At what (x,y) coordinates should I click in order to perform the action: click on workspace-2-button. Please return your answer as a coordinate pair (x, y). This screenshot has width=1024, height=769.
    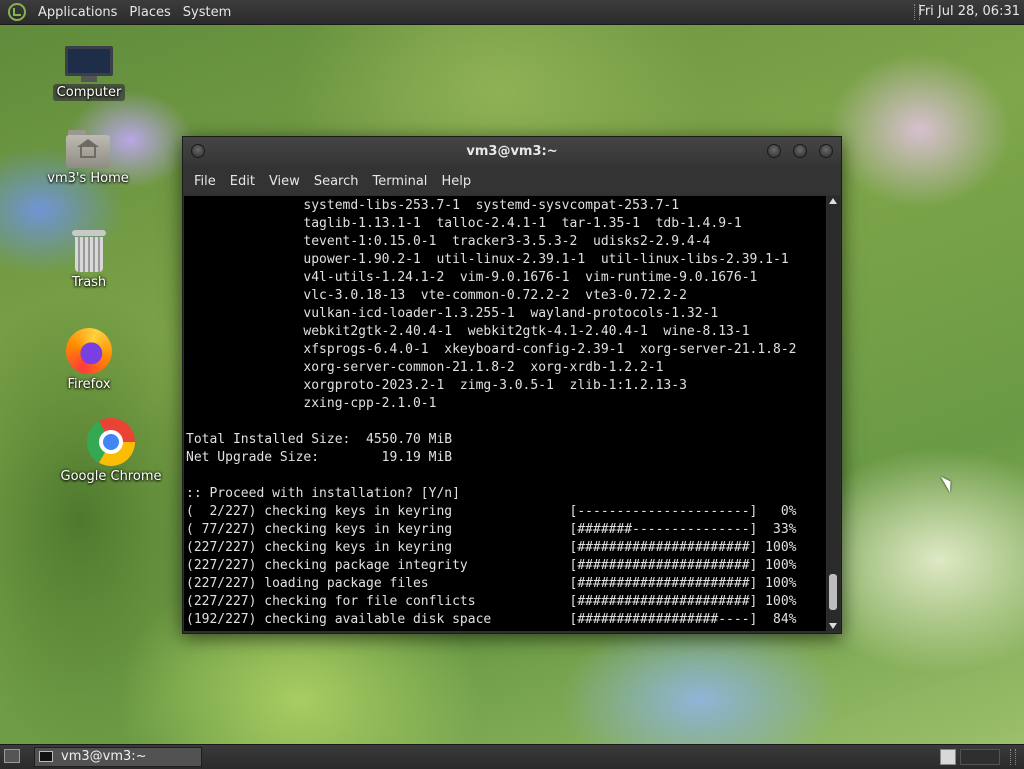
    Looking at the image, I should click on (980, 757).